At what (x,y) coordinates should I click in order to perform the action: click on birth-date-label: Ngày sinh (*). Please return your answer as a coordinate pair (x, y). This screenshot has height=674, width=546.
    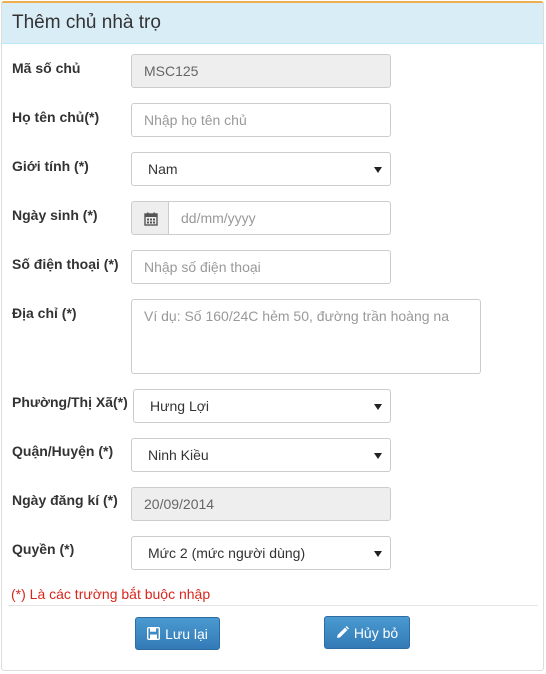
    Looking at the image, I should click on (55, 215).